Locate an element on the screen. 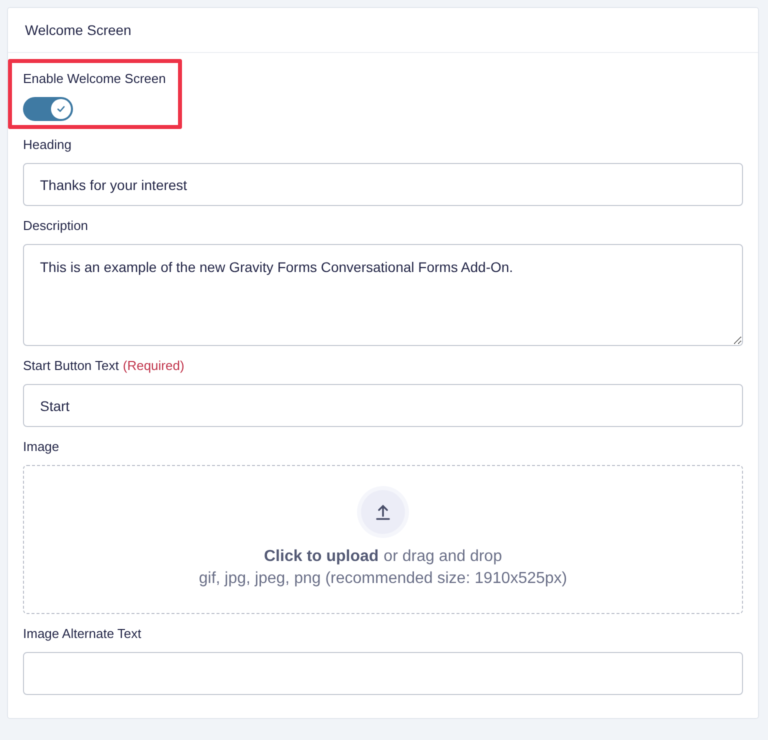 This screenshot has width=768, height=740. toggle-switch is located at coordinates (48, 109).